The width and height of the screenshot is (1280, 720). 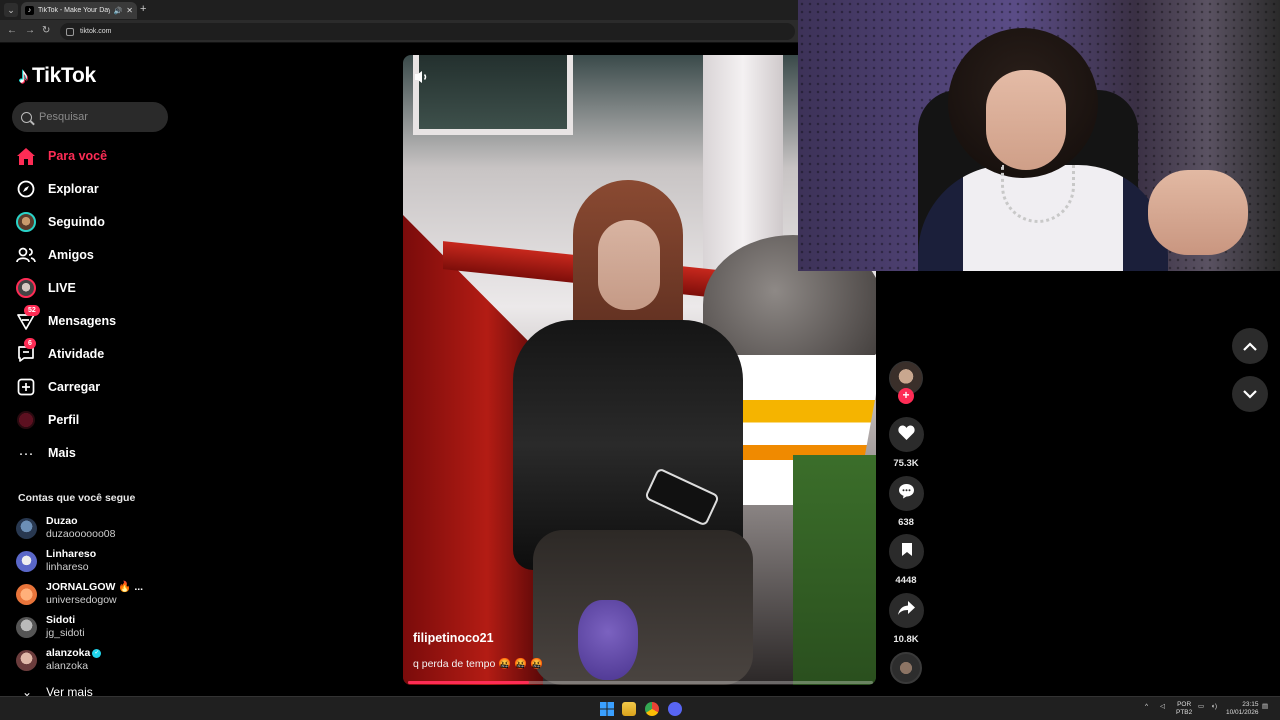 I want to click on following-account: Duzao duzaoooooo08, so click(x=66, y=528).